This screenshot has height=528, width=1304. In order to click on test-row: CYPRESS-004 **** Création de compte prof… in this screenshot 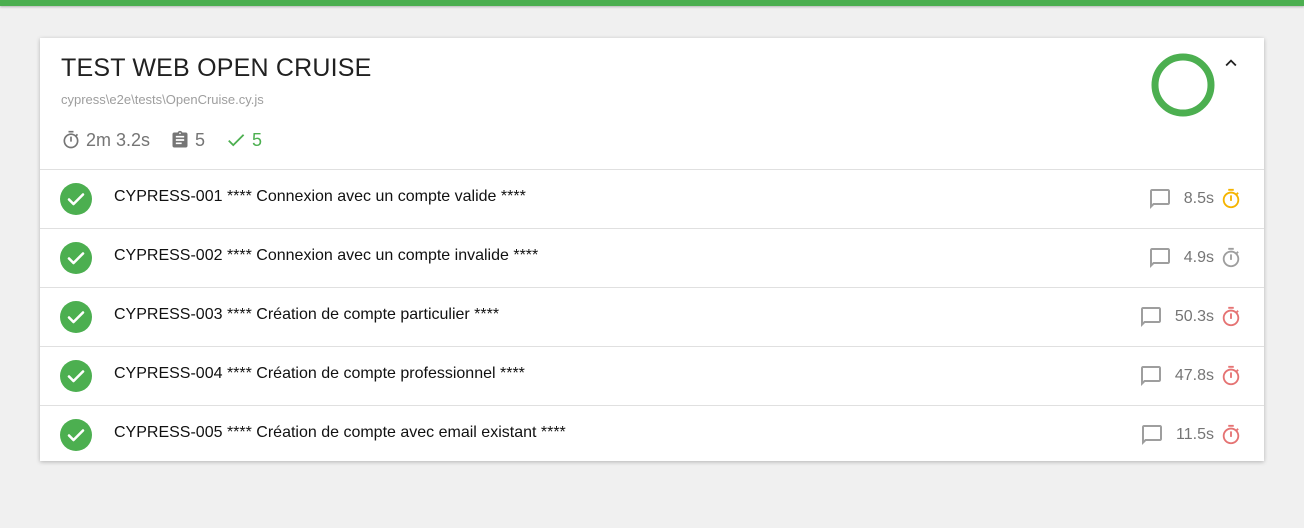, I will do `click(652, 376)`.